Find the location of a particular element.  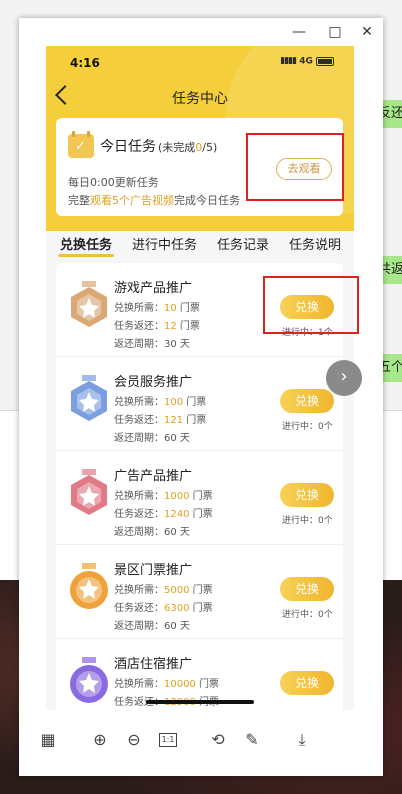

annotation-box-exchange is located at coordinates (311, 305).